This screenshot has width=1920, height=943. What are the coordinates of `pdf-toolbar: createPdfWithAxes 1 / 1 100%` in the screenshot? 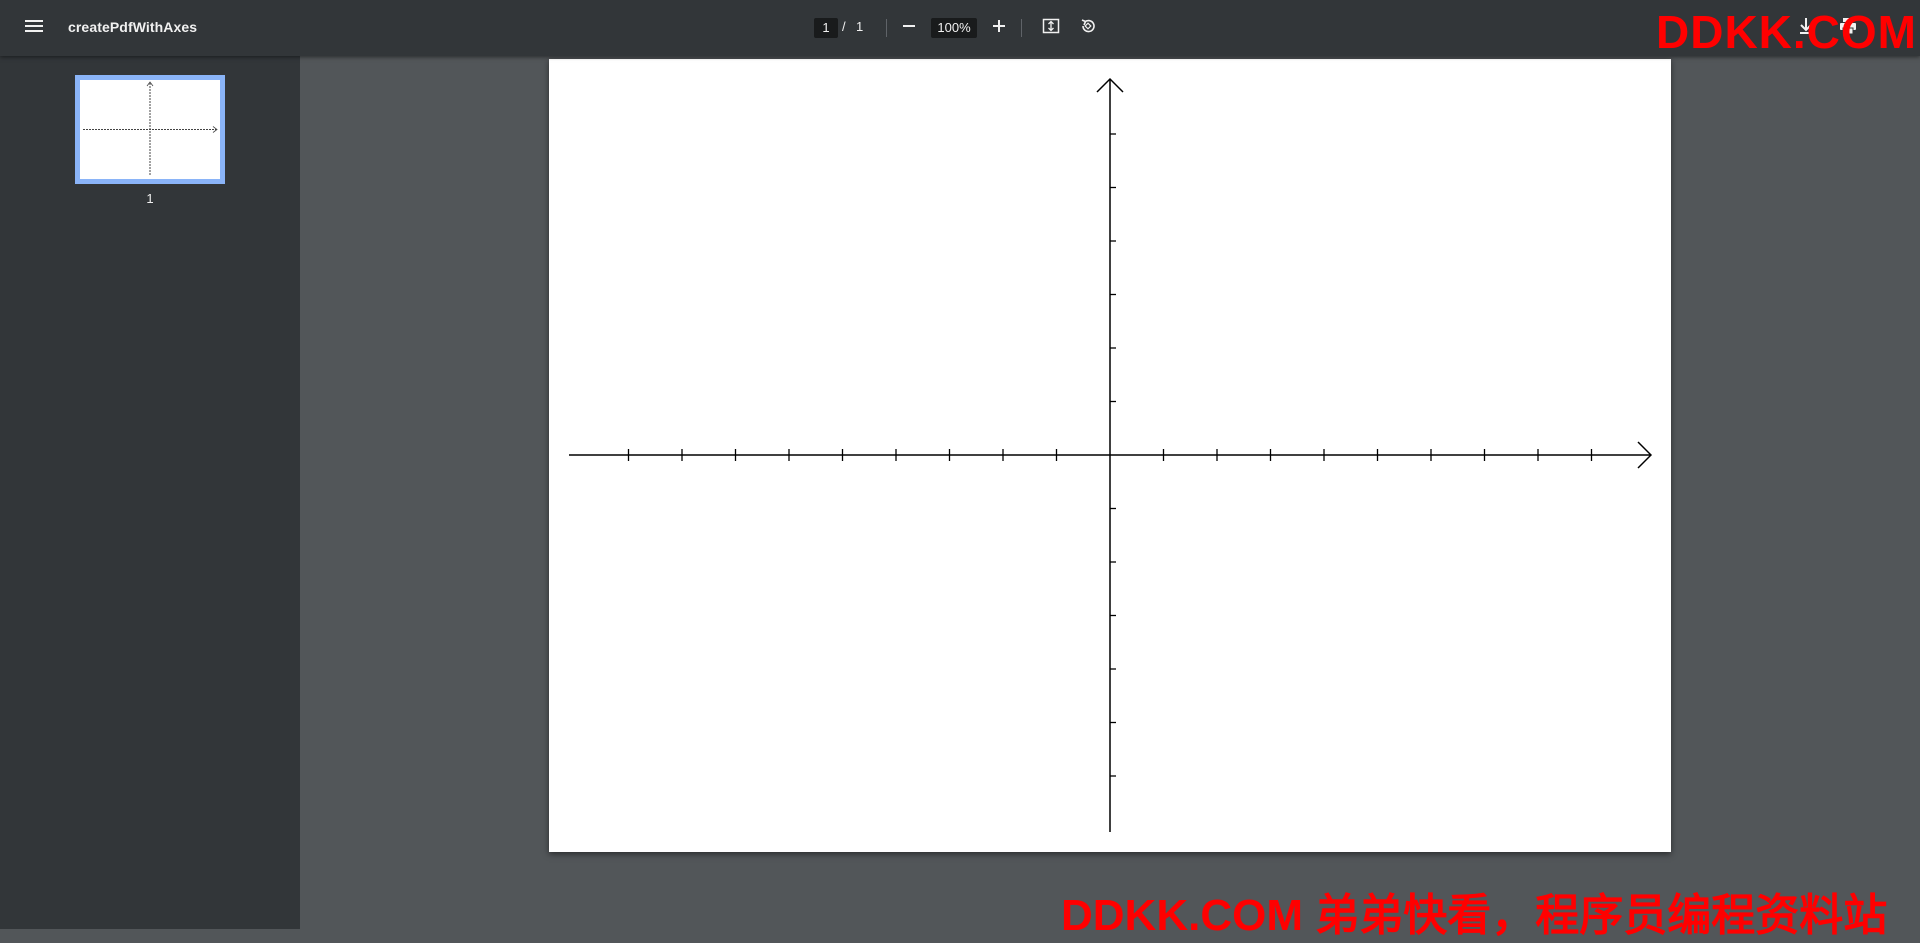 It's located at (960, 28).